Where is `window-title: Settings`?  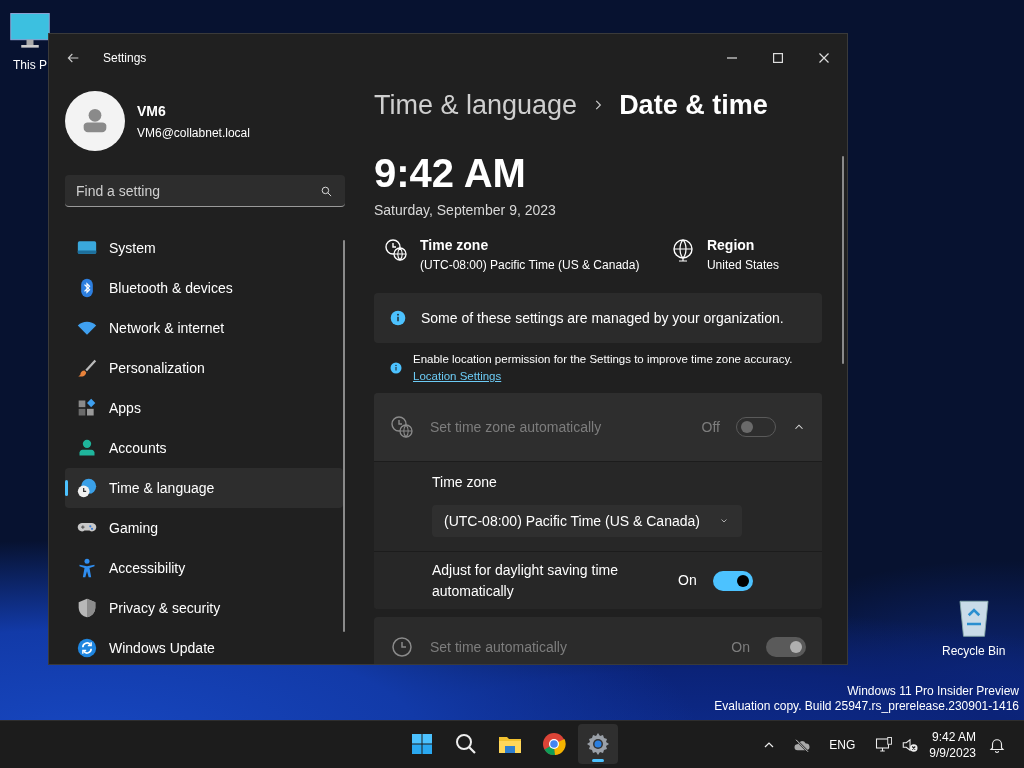 window-title: Settings is located at coordinates (125, 58).